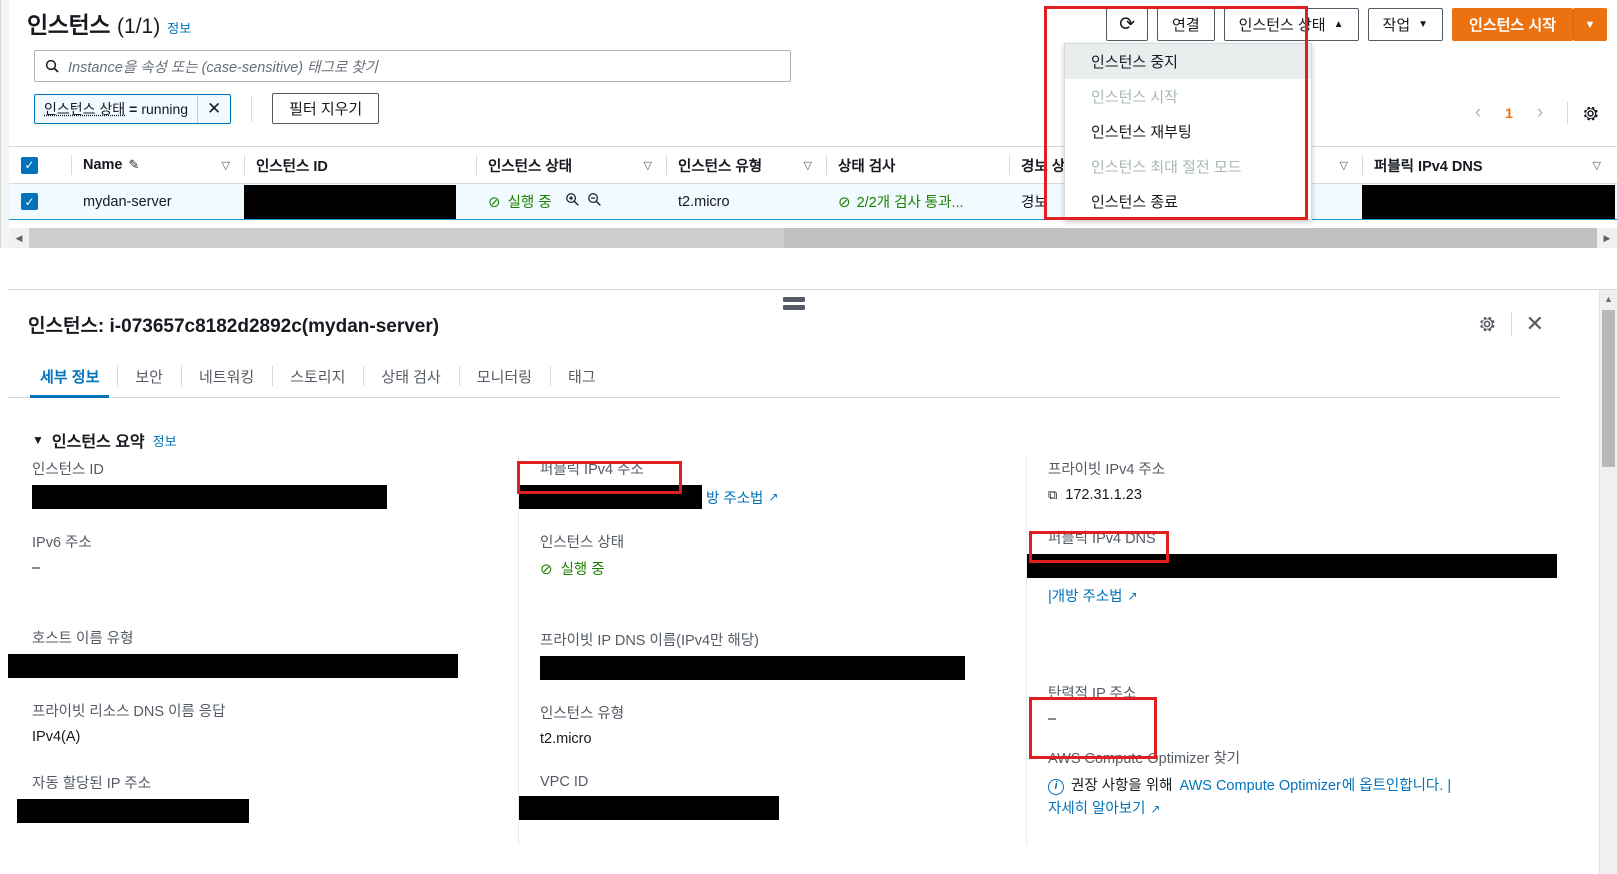 The image size is (1617, 874). Describe the element at coordinates (772, 483) in the screenshot. I see `field-public-ipv4-address: 퍼블릭 IPv4 주소 방 주소법 ↗` at that location.